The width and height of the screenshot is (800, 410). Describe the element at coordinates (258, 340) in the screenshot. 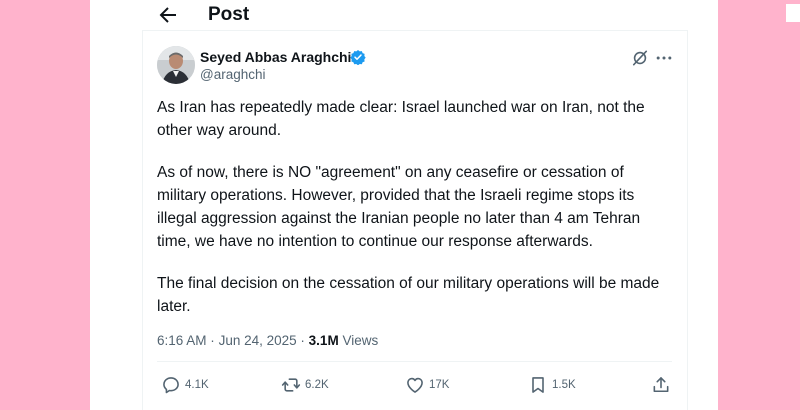

I see `post-date: Jun 24, 2025` at that location.